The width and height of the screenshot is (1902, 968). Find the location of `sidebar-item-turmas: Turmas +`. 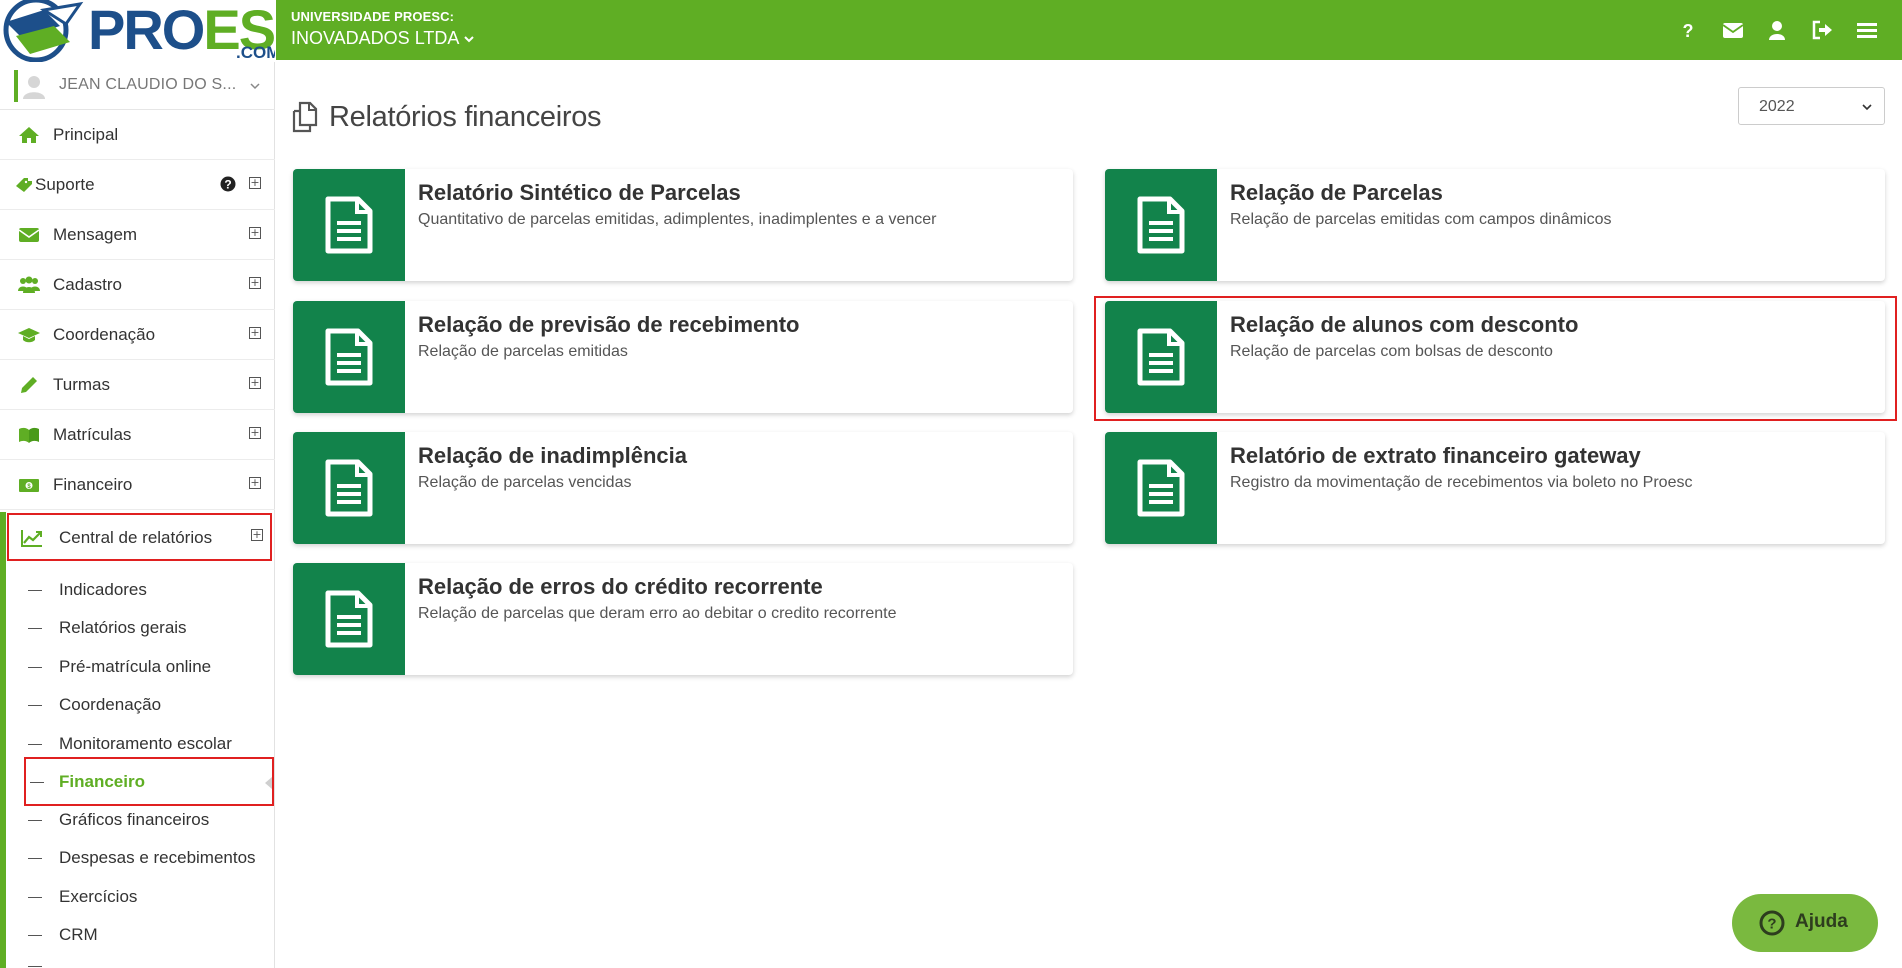

sidebar-item-turmas: Turmas + is located at coordinates (137, 385).